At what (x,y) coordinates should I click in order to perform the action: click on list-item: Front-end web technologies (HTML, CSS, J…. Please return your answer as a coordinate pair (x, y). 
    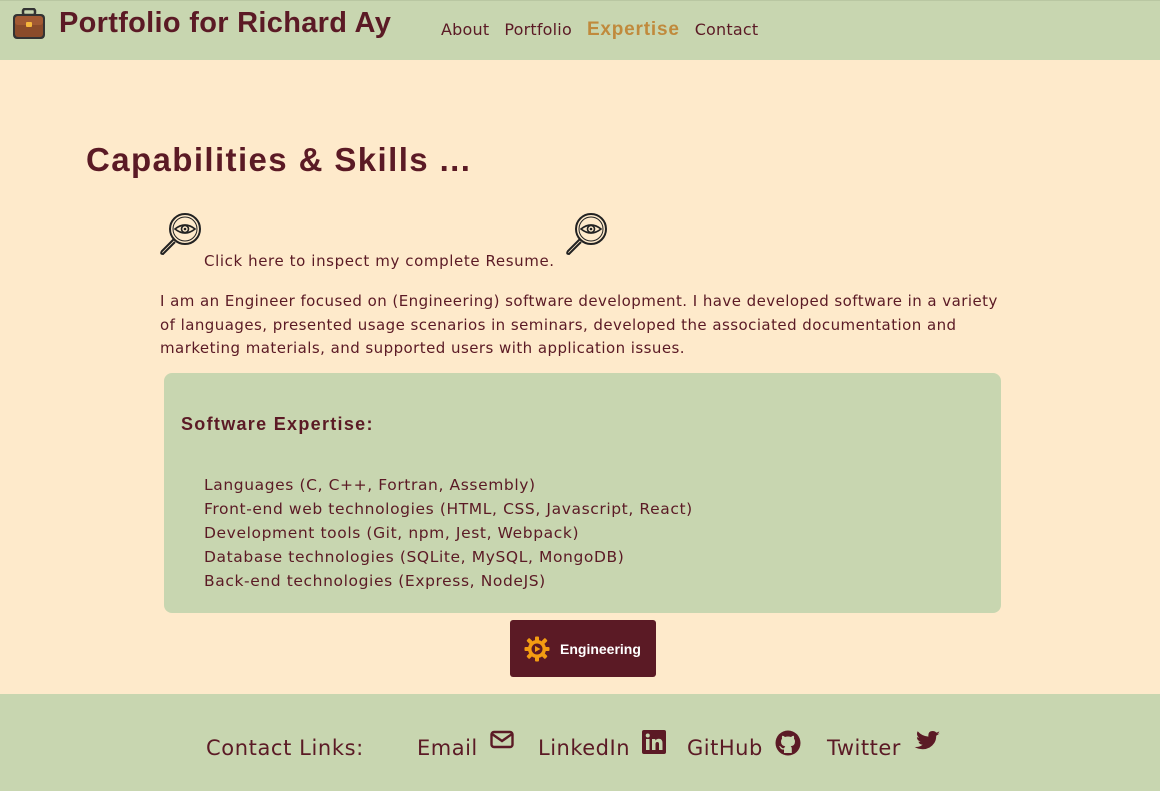
    Looking at the image, I should click on (448, 509).